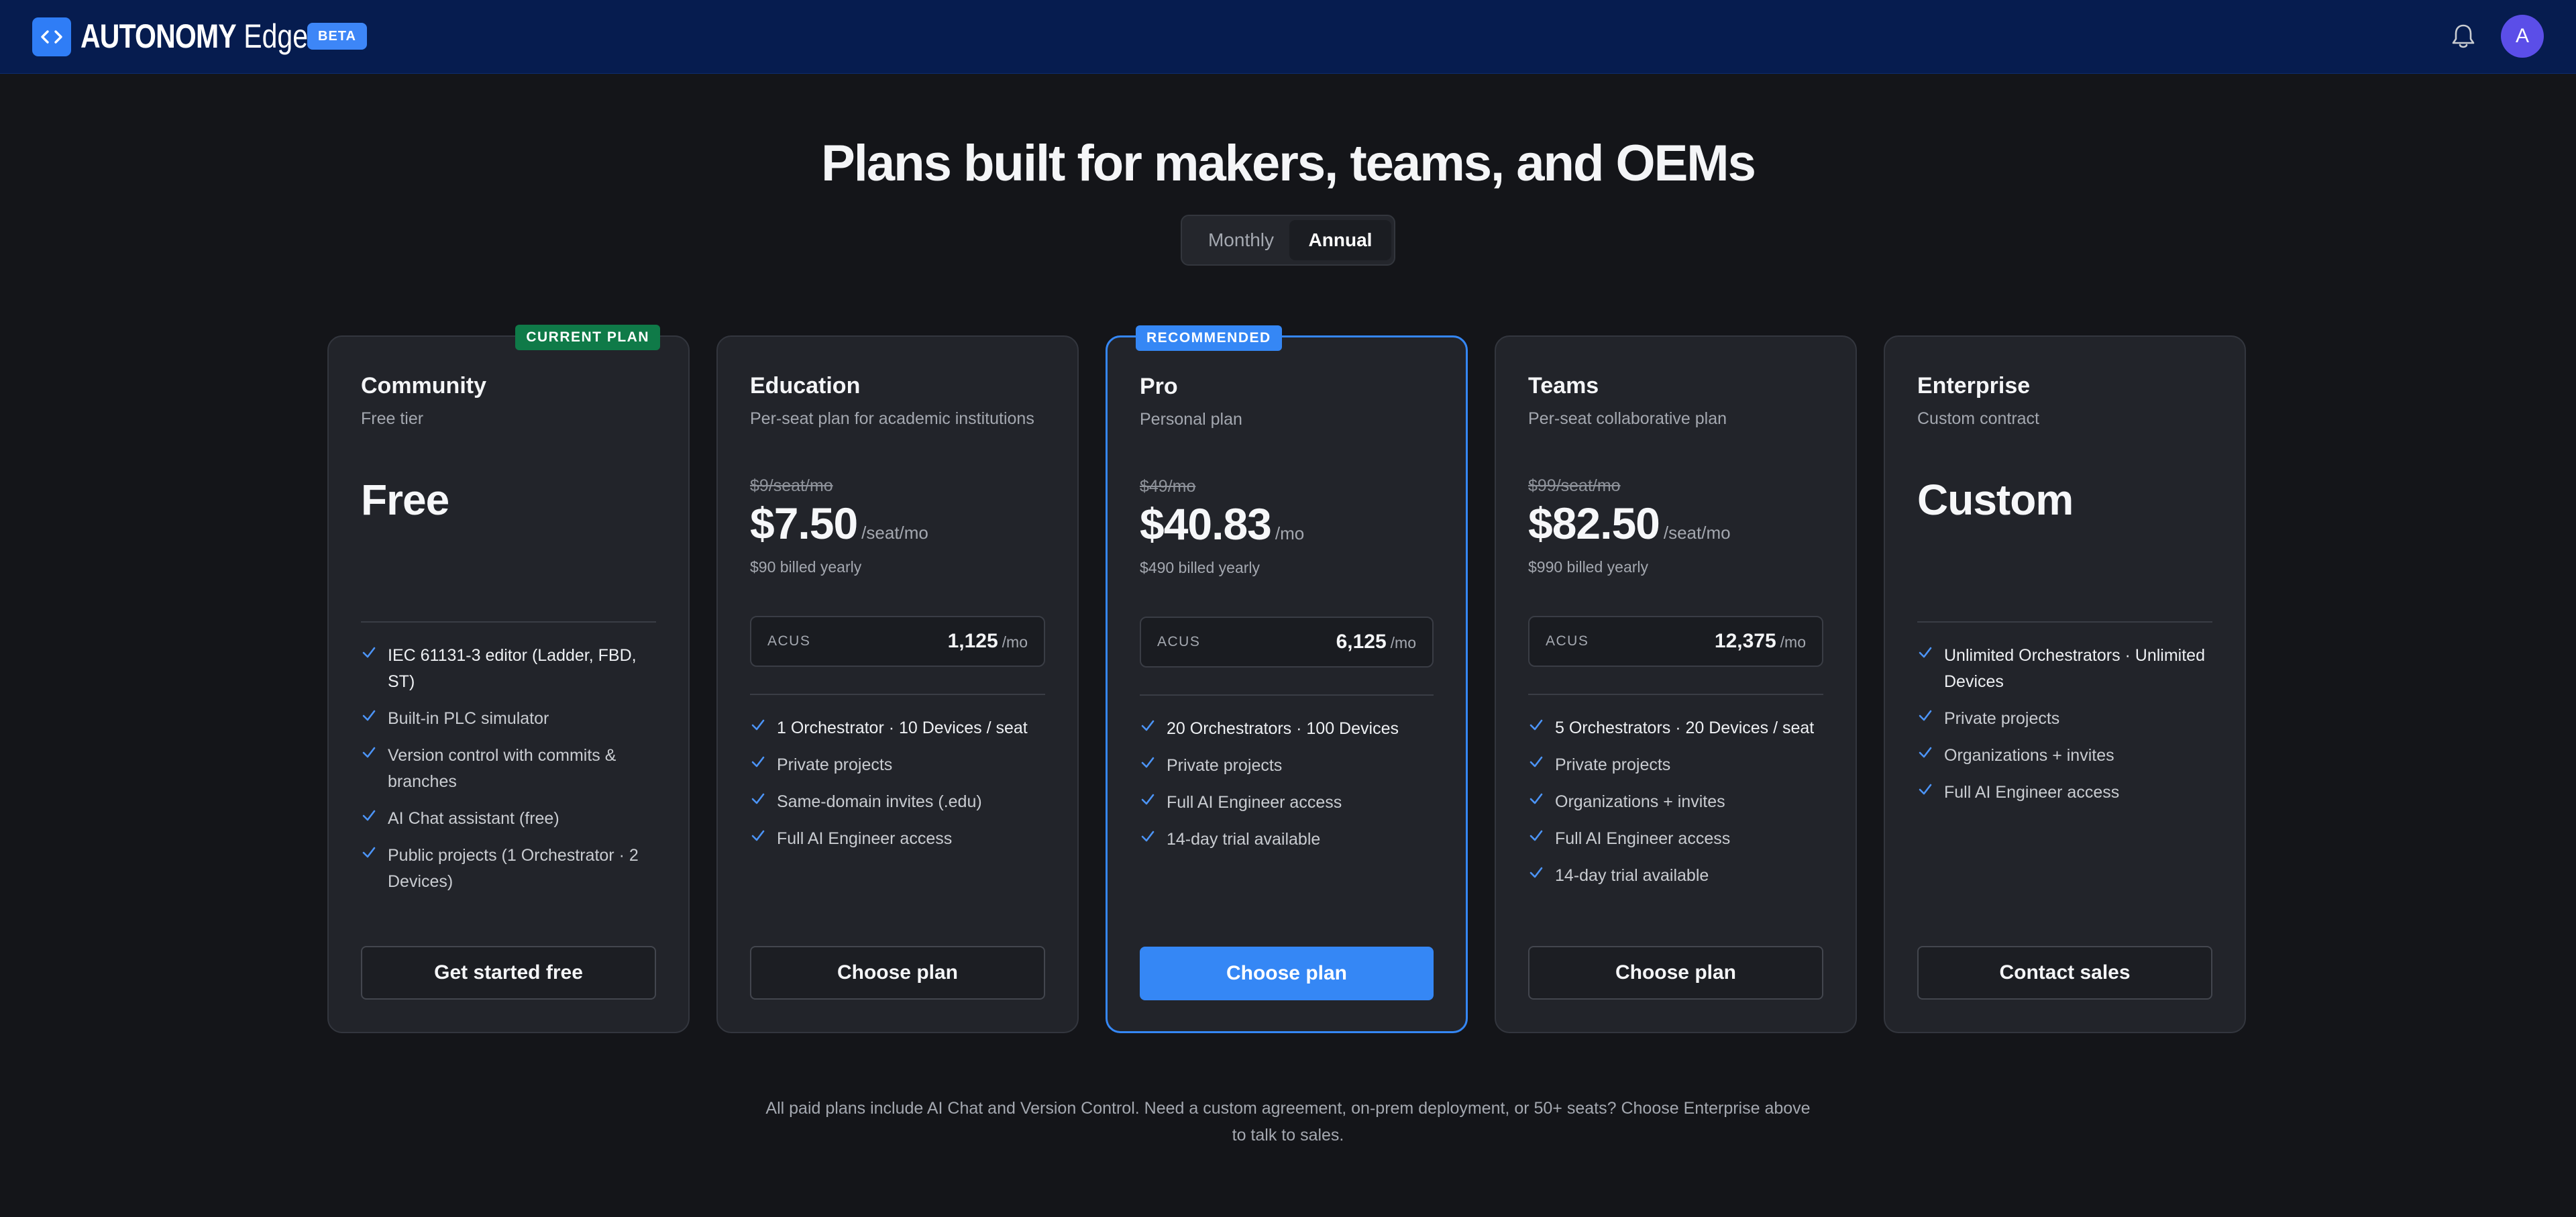 The height and width of the screenshot is (1217, 2576). What do you see at coordinates (2064, 973) in the screenshot?
I see `contact-sales-button: Contact sales` at bounding box center [2064, 973].